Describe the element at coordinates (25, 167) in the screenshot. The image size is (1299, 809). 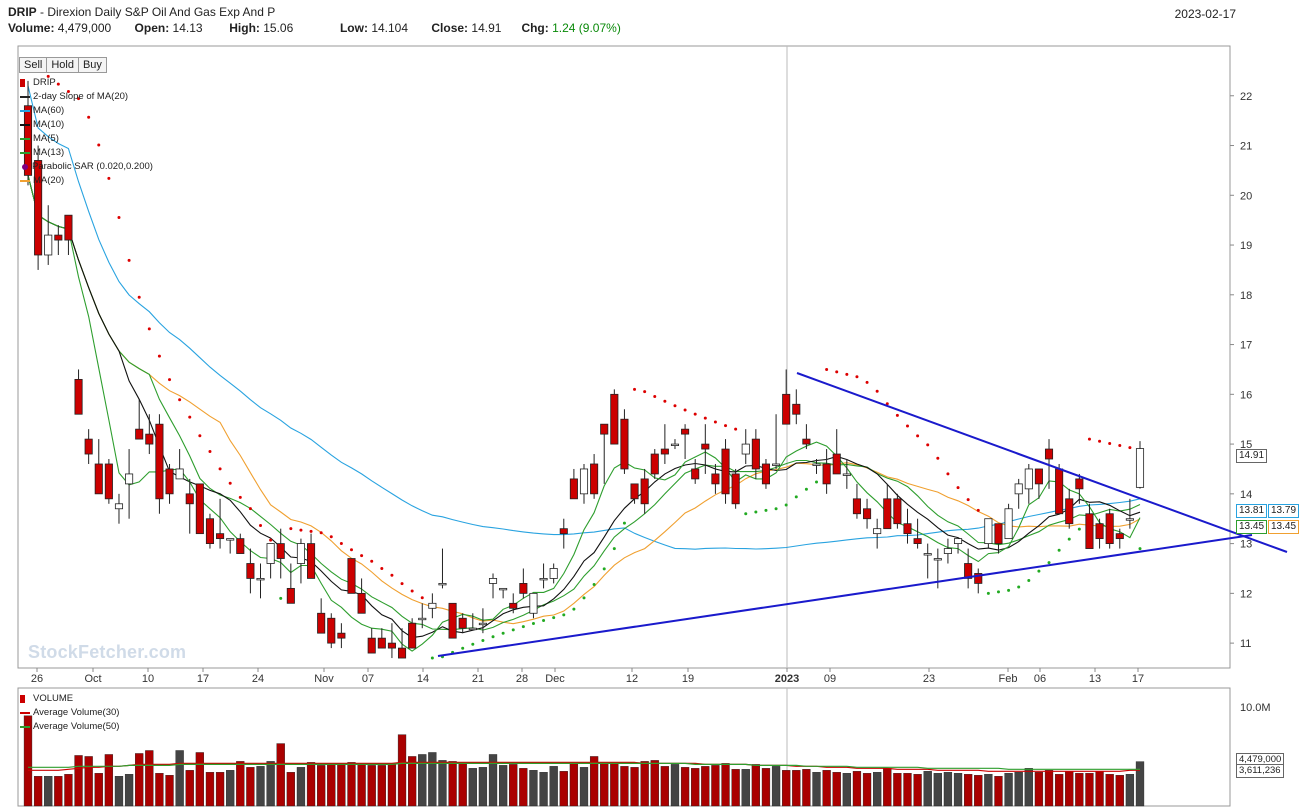
I see `sar-dot-icon` at that location.